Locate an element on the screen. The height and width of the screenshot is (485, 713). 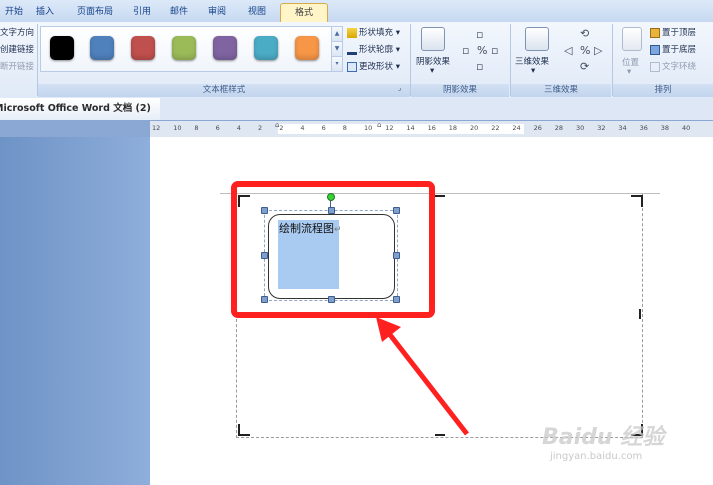
tab-page-layout: 页面布局 is located at coordinates (95, 12).